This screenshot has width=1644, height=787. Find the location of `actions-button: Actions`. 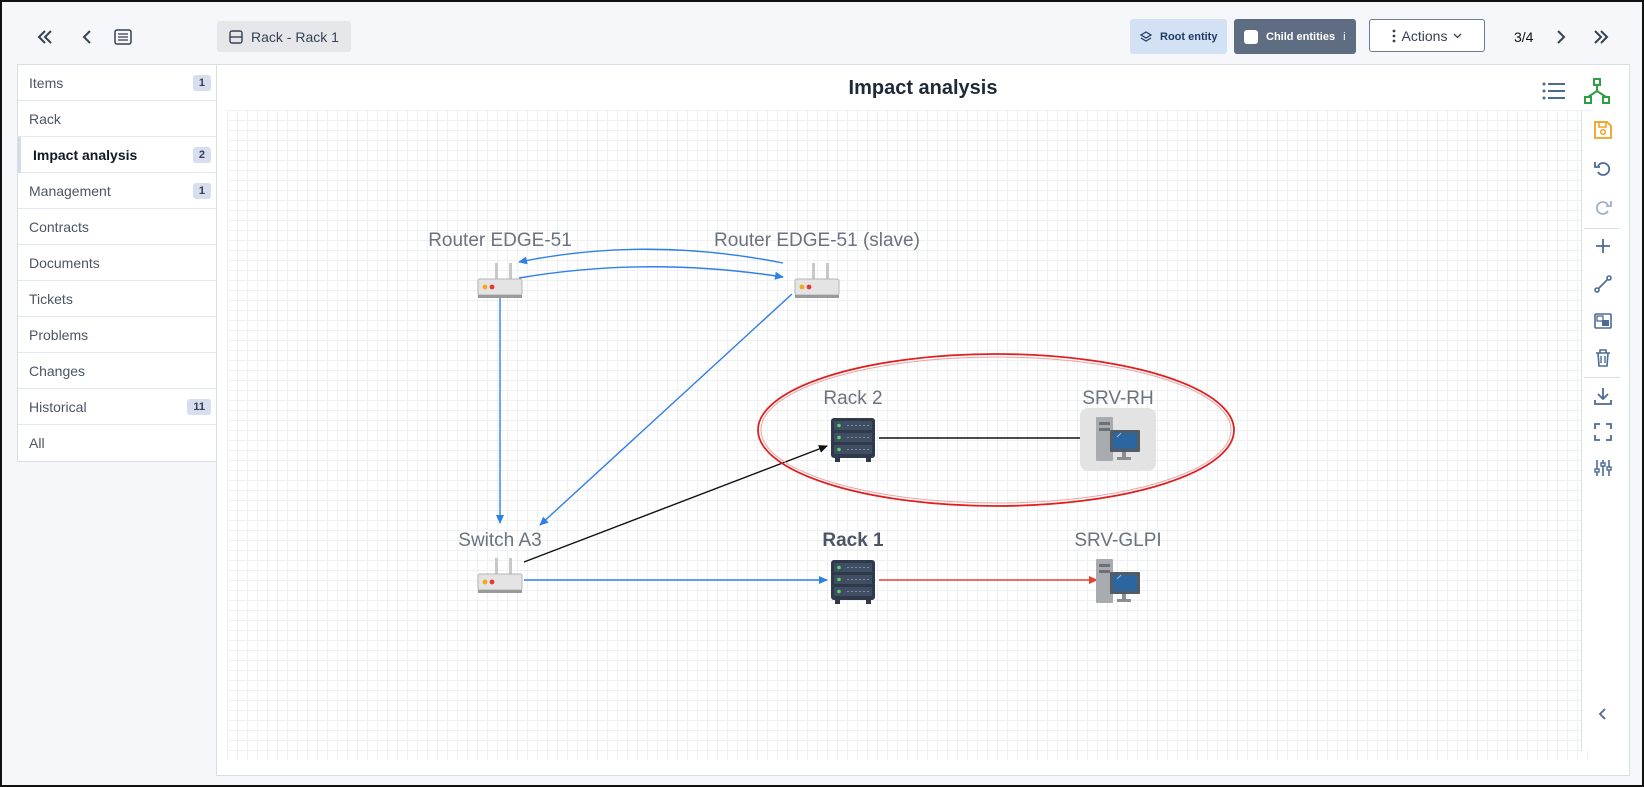

actions-button: Actions is located at coordinates (1427, 35).